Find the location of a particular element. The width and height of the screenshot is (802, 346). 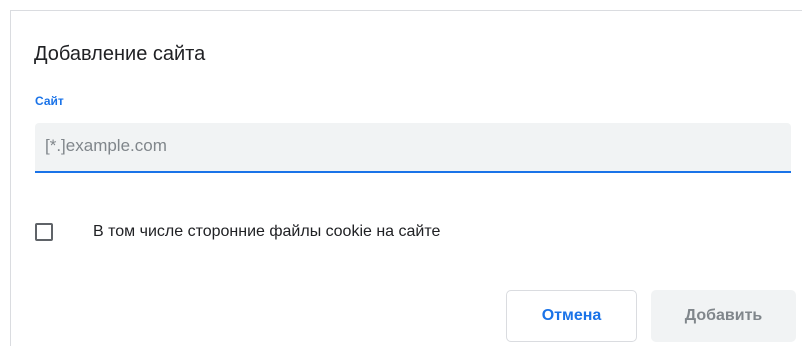

site-field is located at coordinates (413, 148).